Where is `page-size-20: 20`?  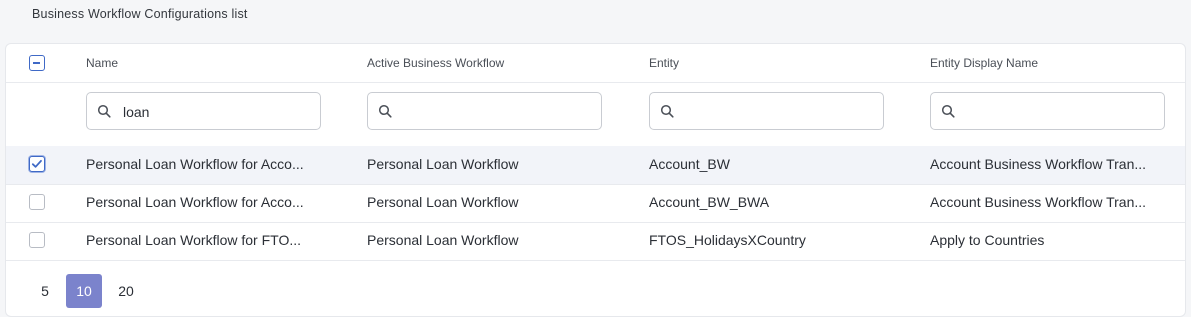
page-size-20: 20 is located at coordinates (126, 291).